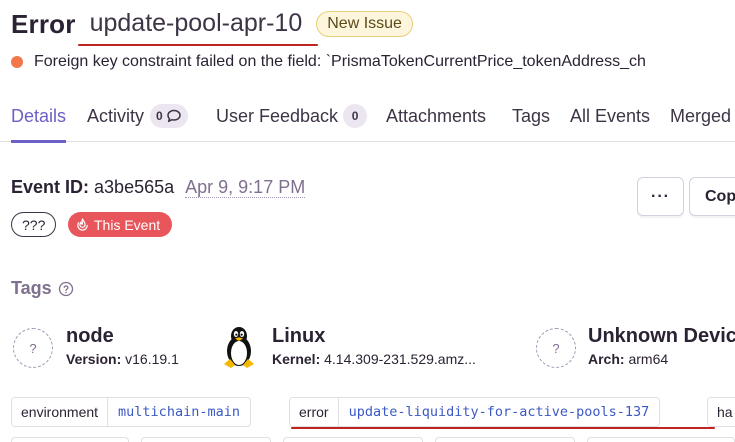 This screenshot has height=442, width=735. What do you see at coordinates (50, 187) in the screenshot?
I see `event-id-label: Event ID:` at bounding box center [50, 187].